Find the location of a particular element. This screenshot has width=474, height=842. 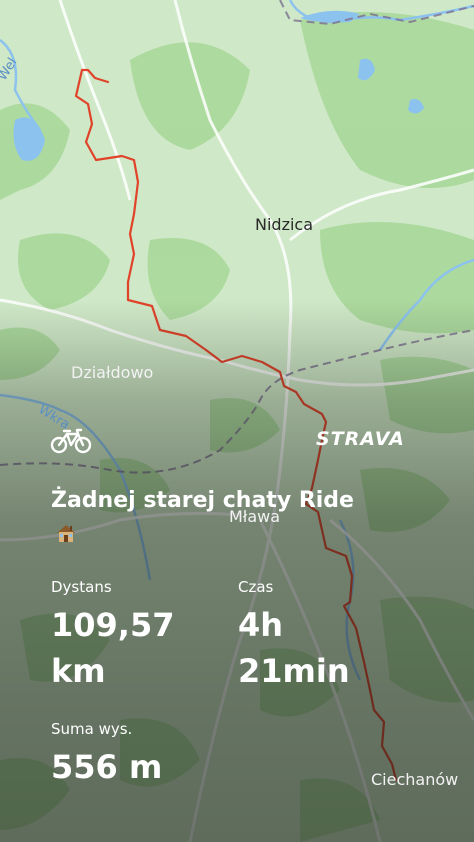

house-icon is located at coordinates (66, 533).